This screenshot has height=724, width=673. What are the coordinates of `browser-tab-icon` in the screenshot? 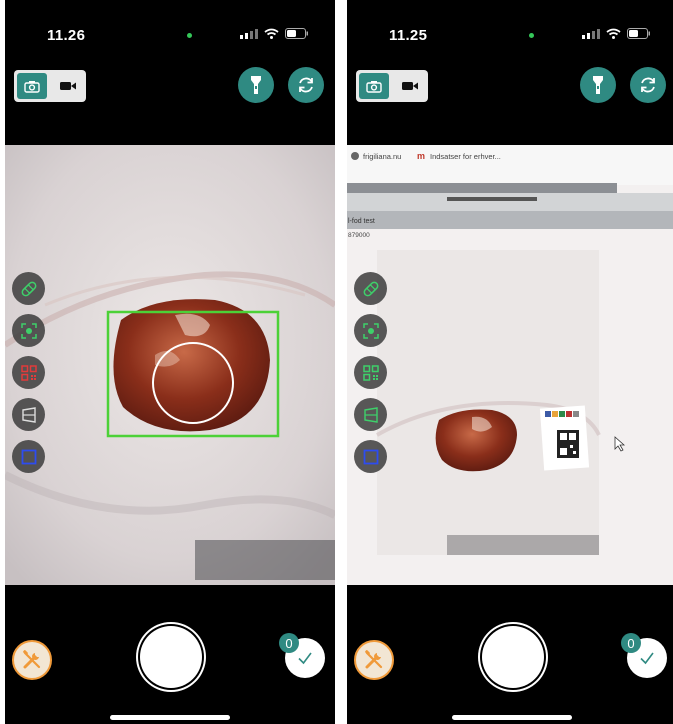 It's located at (355, 156).